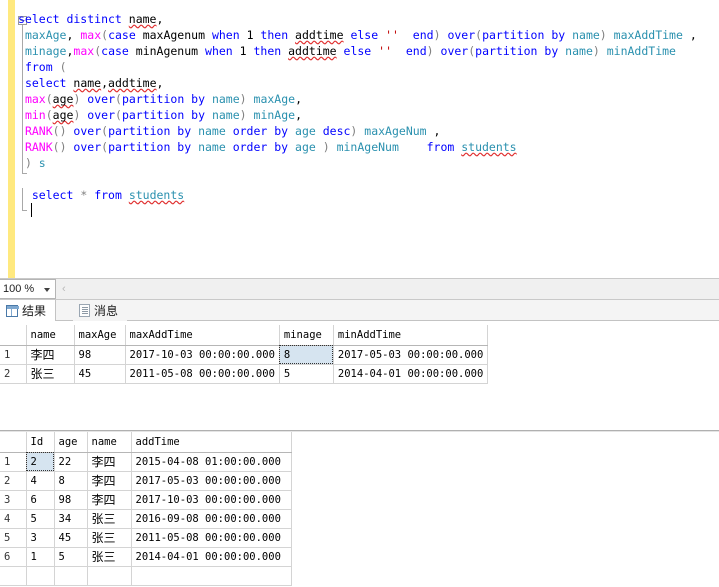 The height and width of the screenshot is (587, 719). What do you see at coordinates (211, 519) in the screenshot?
I see `table-cell: 2016-09-08 00:00:00.000` at bounding box center [211, 519].